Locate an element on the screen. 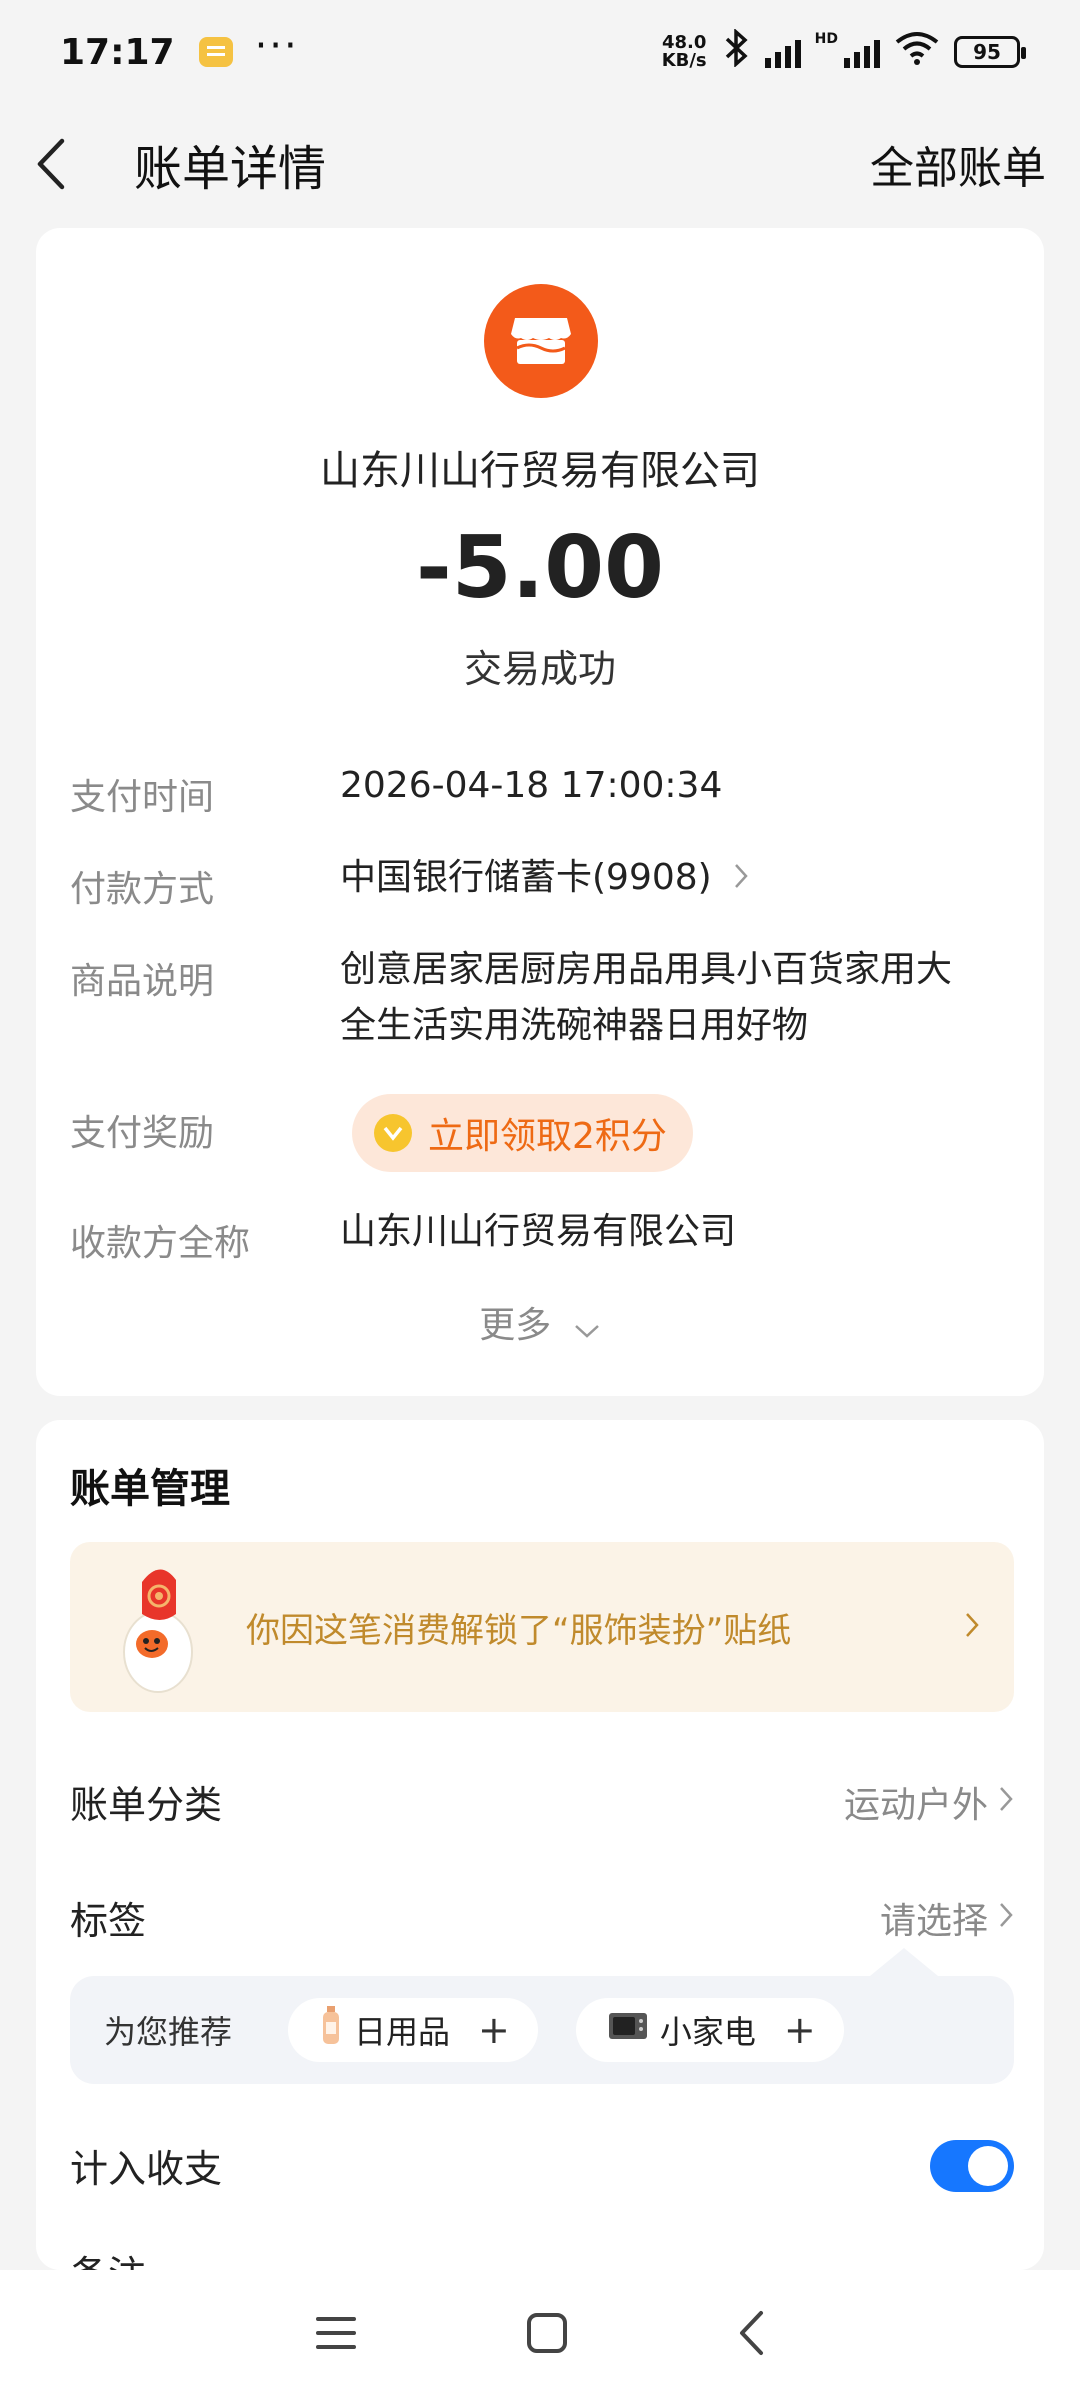 This screenshot has width=1080, height=2400. category-label: 账单分类 is located at coordinates (146, 1805).